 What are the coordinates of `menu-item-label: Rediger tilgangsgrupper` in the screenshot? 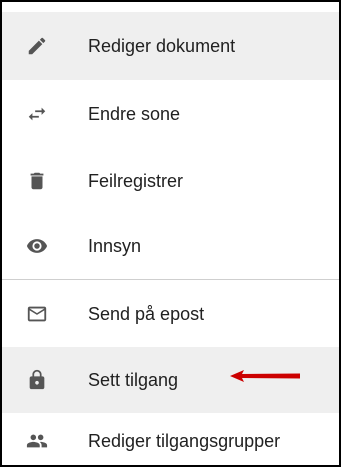 It's located at (184, 440).